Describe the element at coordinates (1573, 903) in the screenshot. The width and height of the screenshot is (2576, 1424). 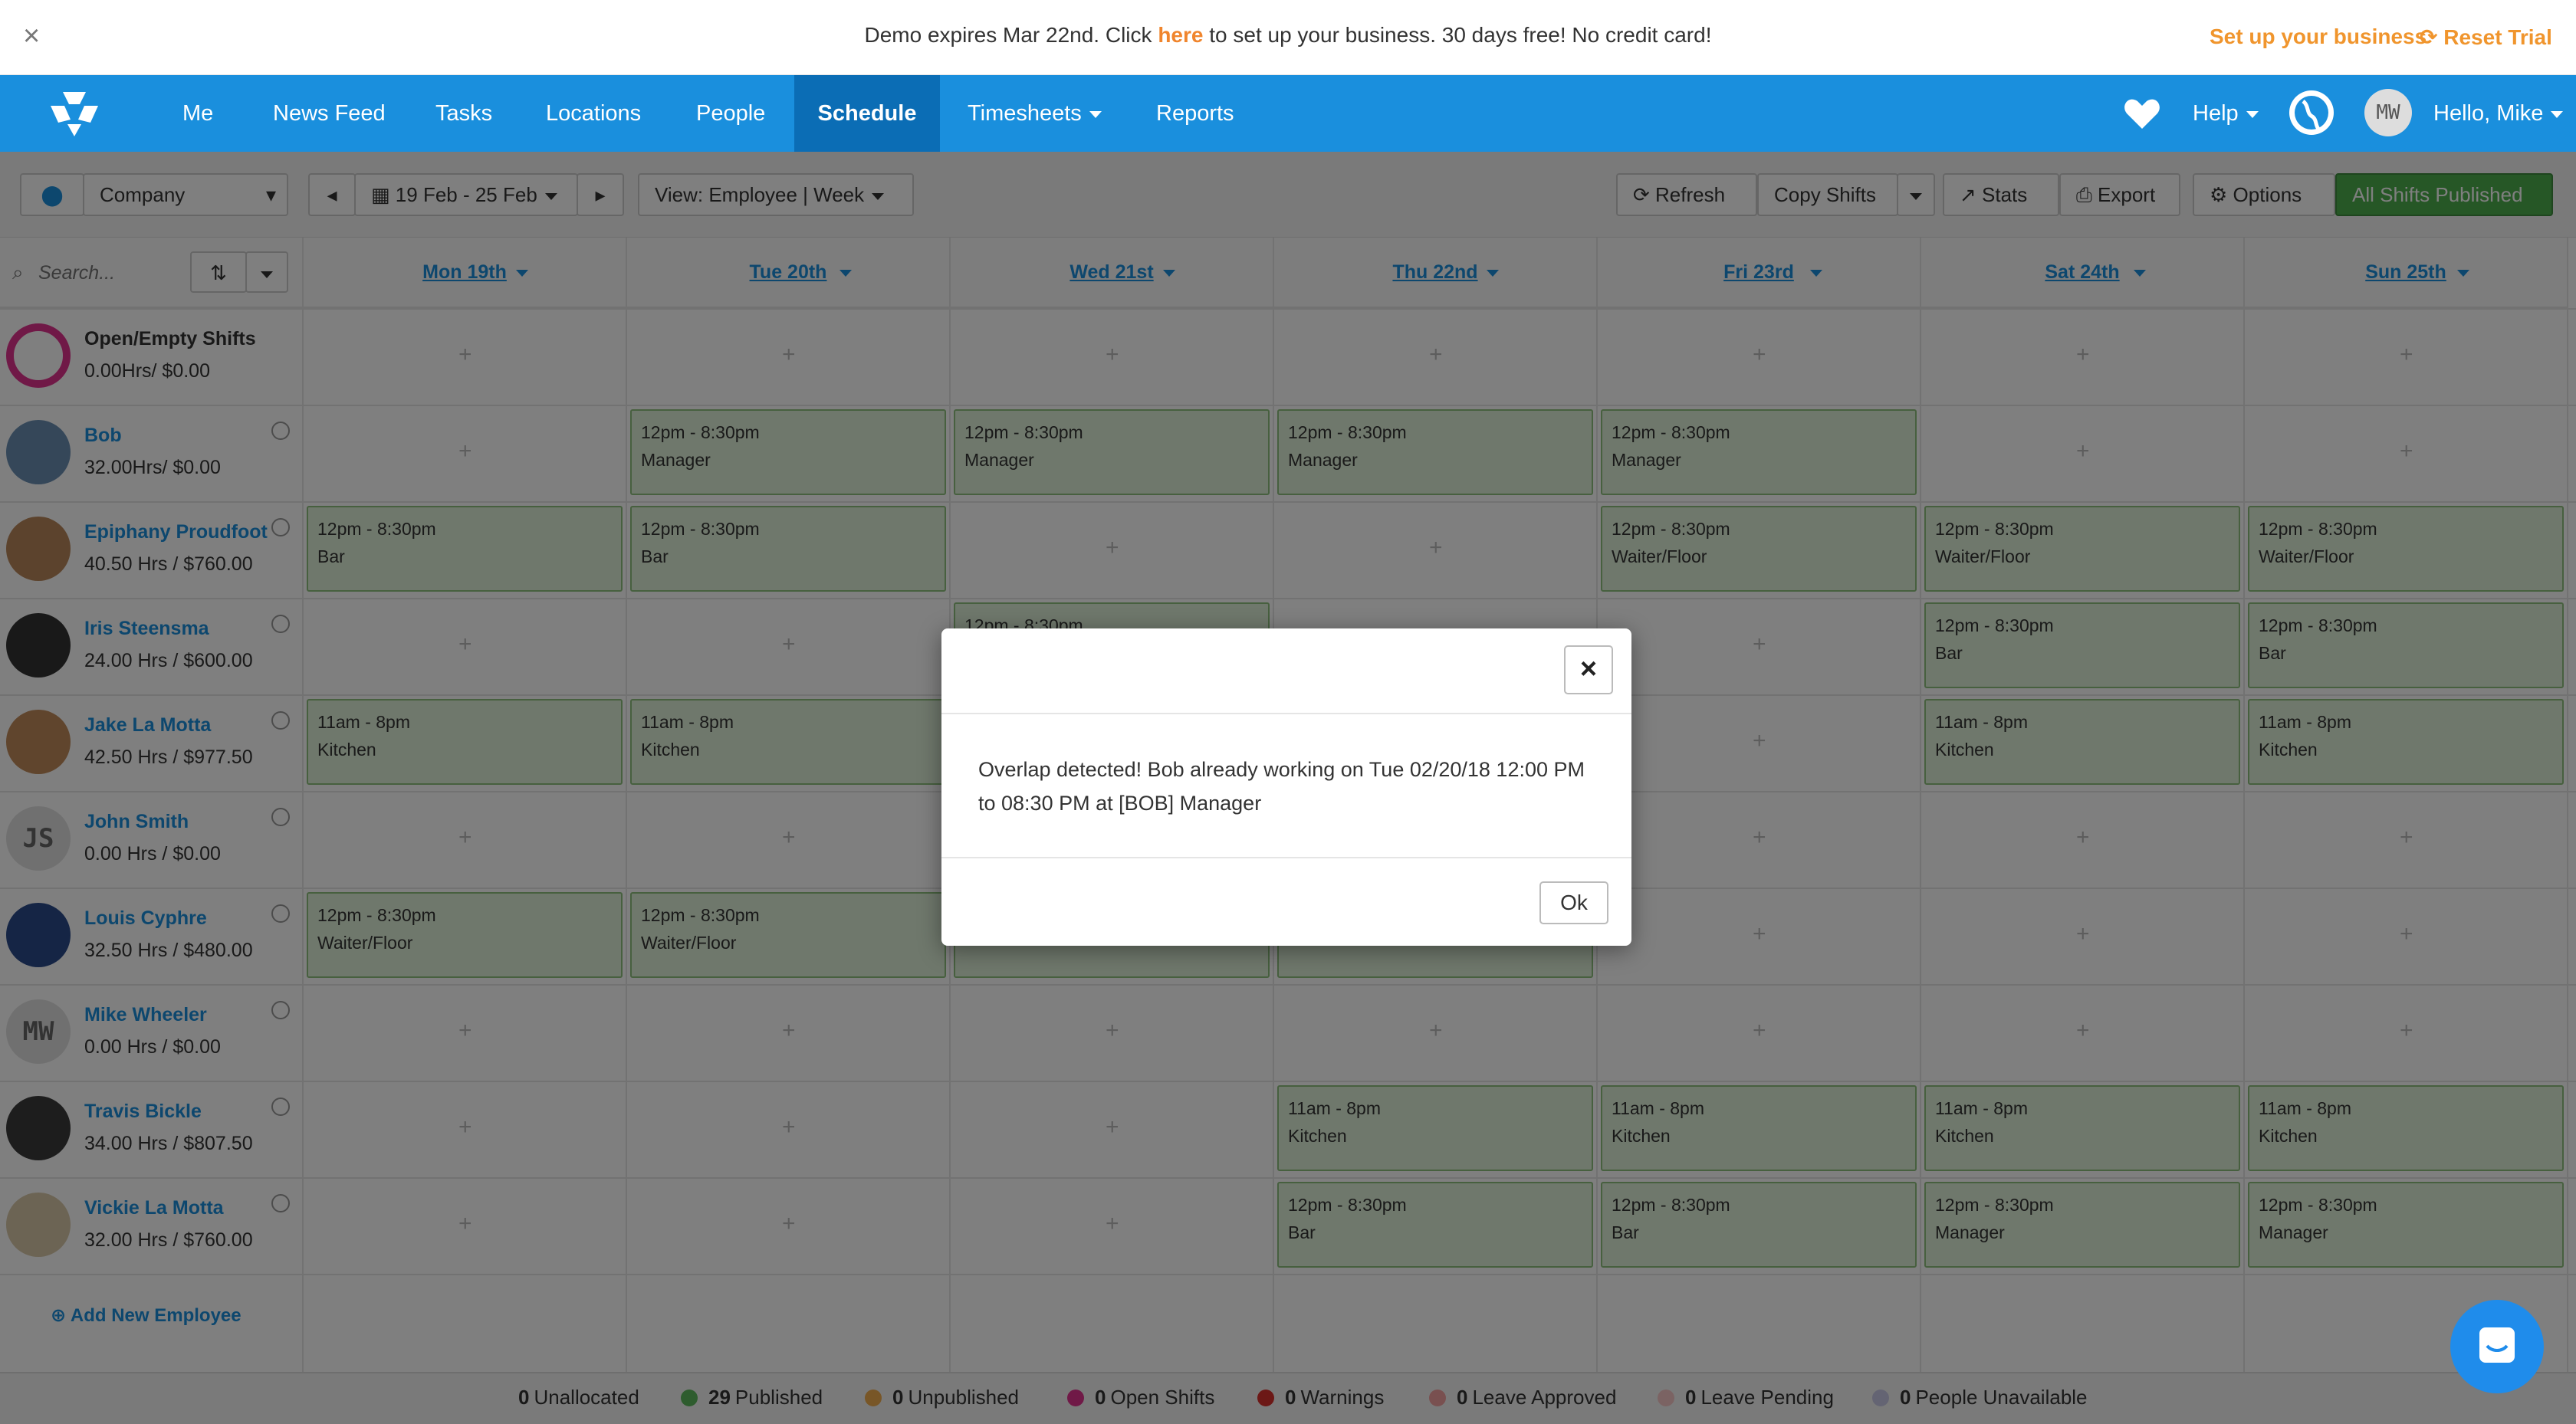
I see `ok-button: Ok` at that location.